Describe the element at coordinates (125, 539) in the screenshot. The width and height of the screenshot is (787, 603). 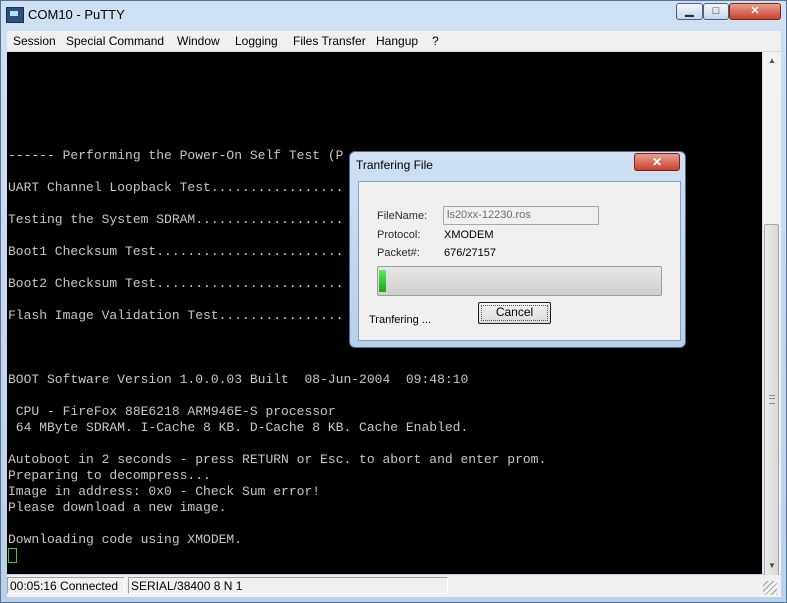
I see `terminal-line: Downloading code using XMODEM.` at that location.